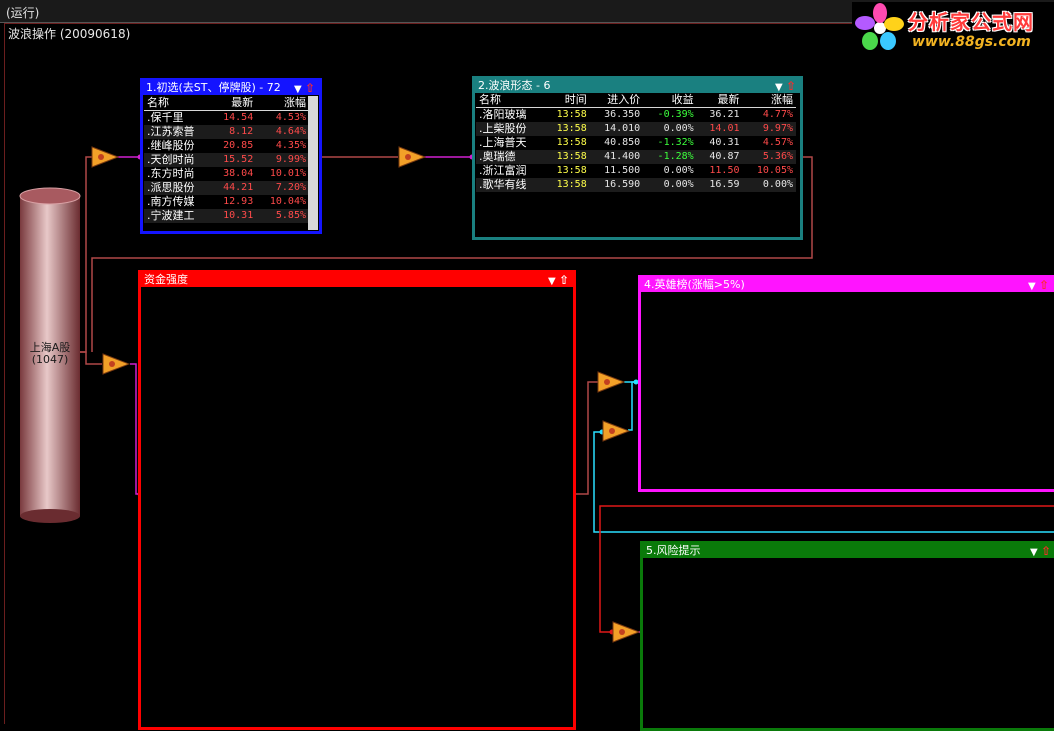 This screenshot has width=1054, height=731. Describe the element at coordinates (510, 129) in the screenshot. I see `stock-name: .上柴股份` at that location.